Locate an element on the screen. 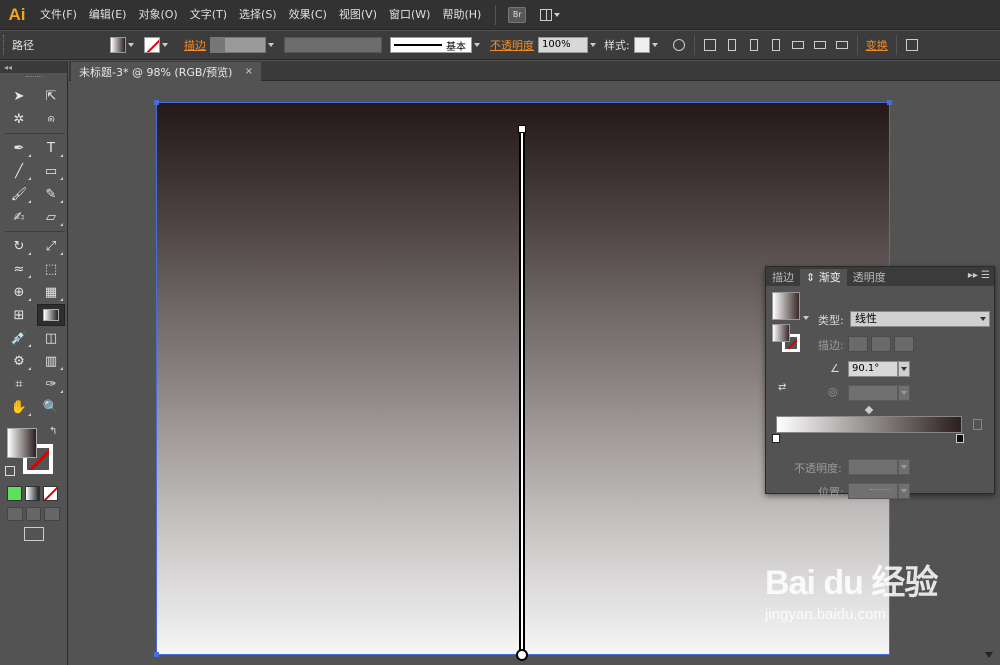  align-left-button is located at coordinates (732, 45).